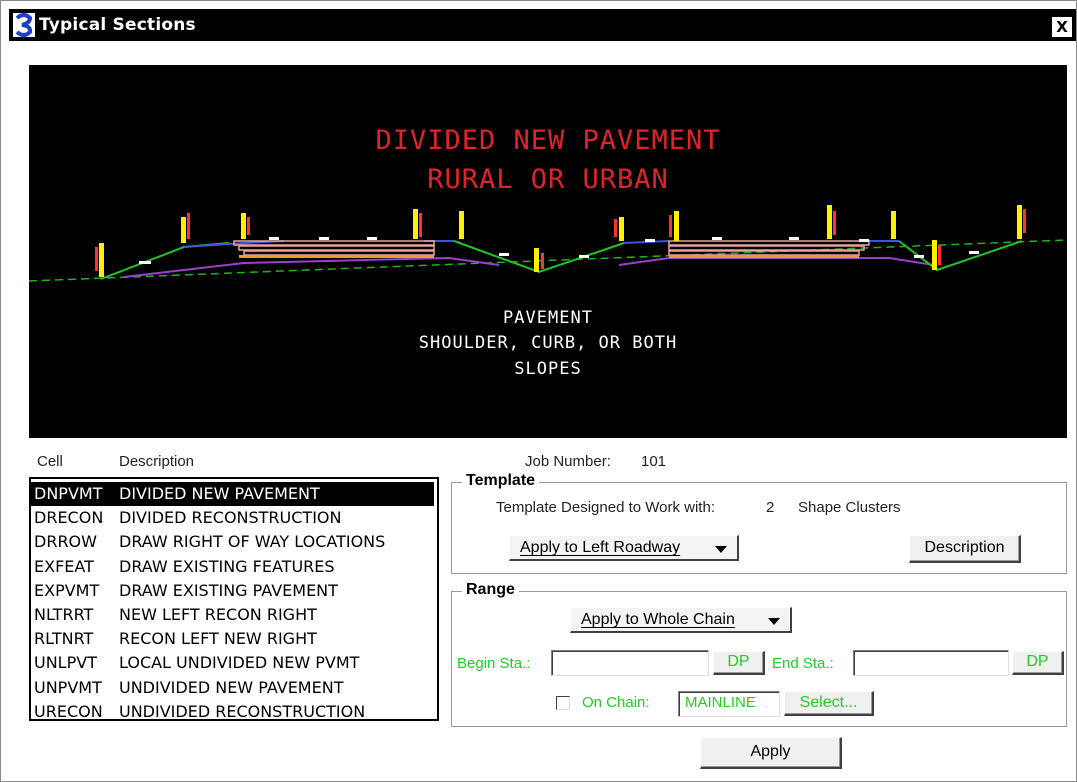  Describe the element at coordinates (600, 547) in the screenshot. I see `apply-roadway-value: Apply to Left Roadway` at that location.